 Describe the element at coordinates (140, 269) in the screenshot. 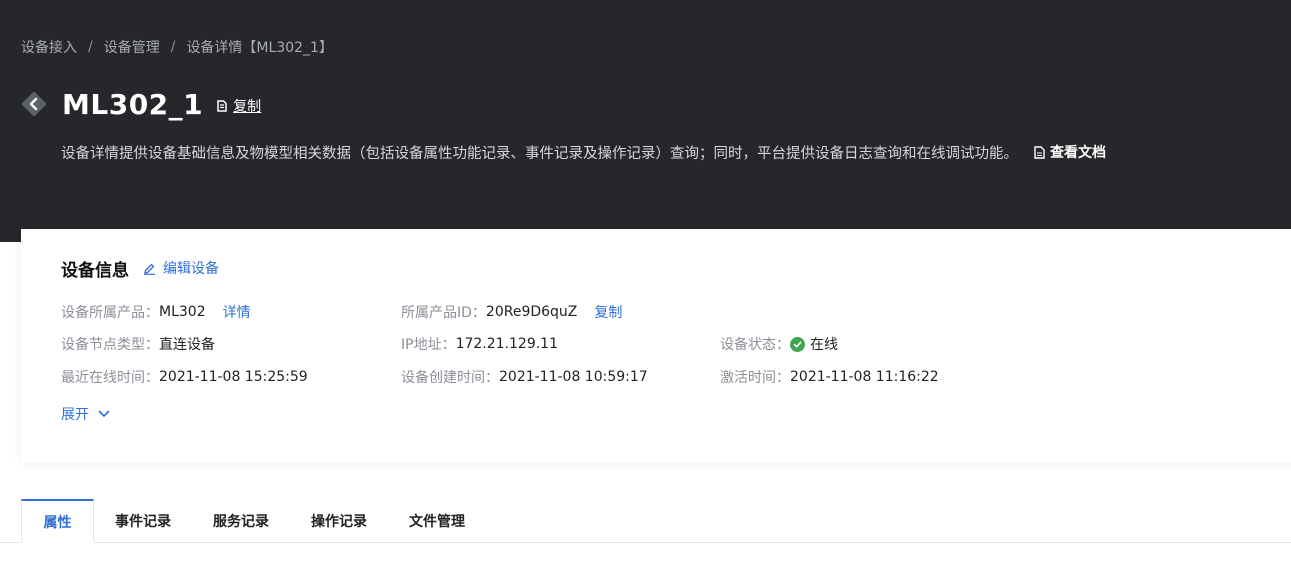

I see `device-info-header: 设备信息 编辑设备` at that location.